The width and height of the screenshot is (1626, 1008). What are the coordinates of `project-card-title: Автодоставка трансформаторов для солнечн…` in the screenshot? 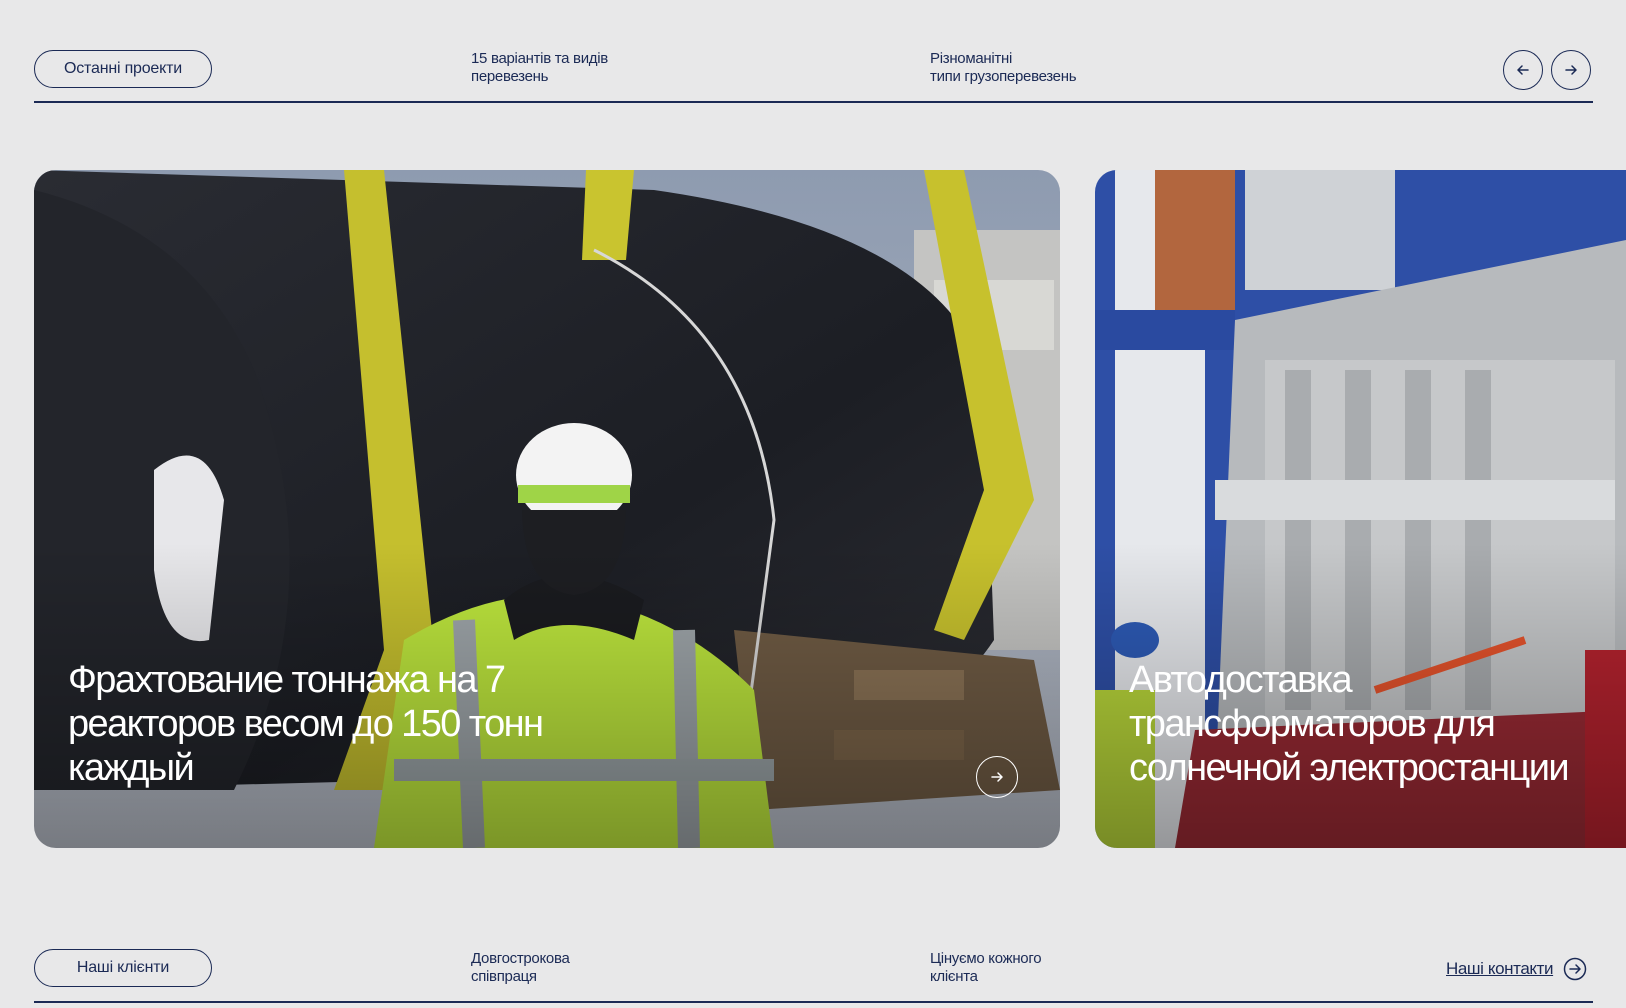 It's located at (1349, 724).